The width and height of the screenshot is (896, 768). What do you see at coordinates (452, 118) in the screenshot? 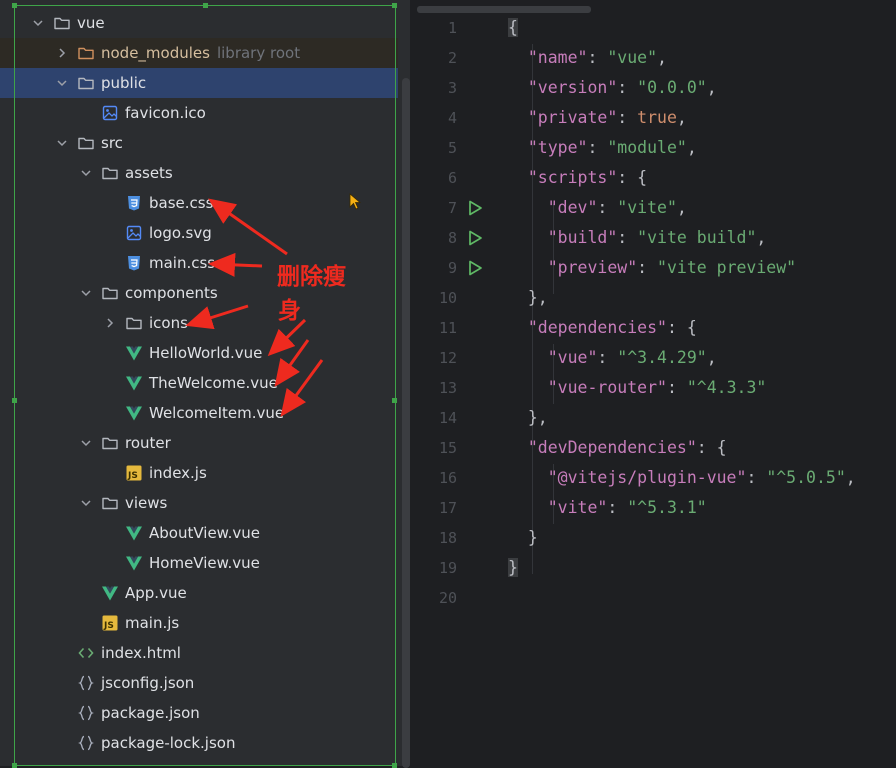
I see `line-number: 4` at bounding box center [452, 118].